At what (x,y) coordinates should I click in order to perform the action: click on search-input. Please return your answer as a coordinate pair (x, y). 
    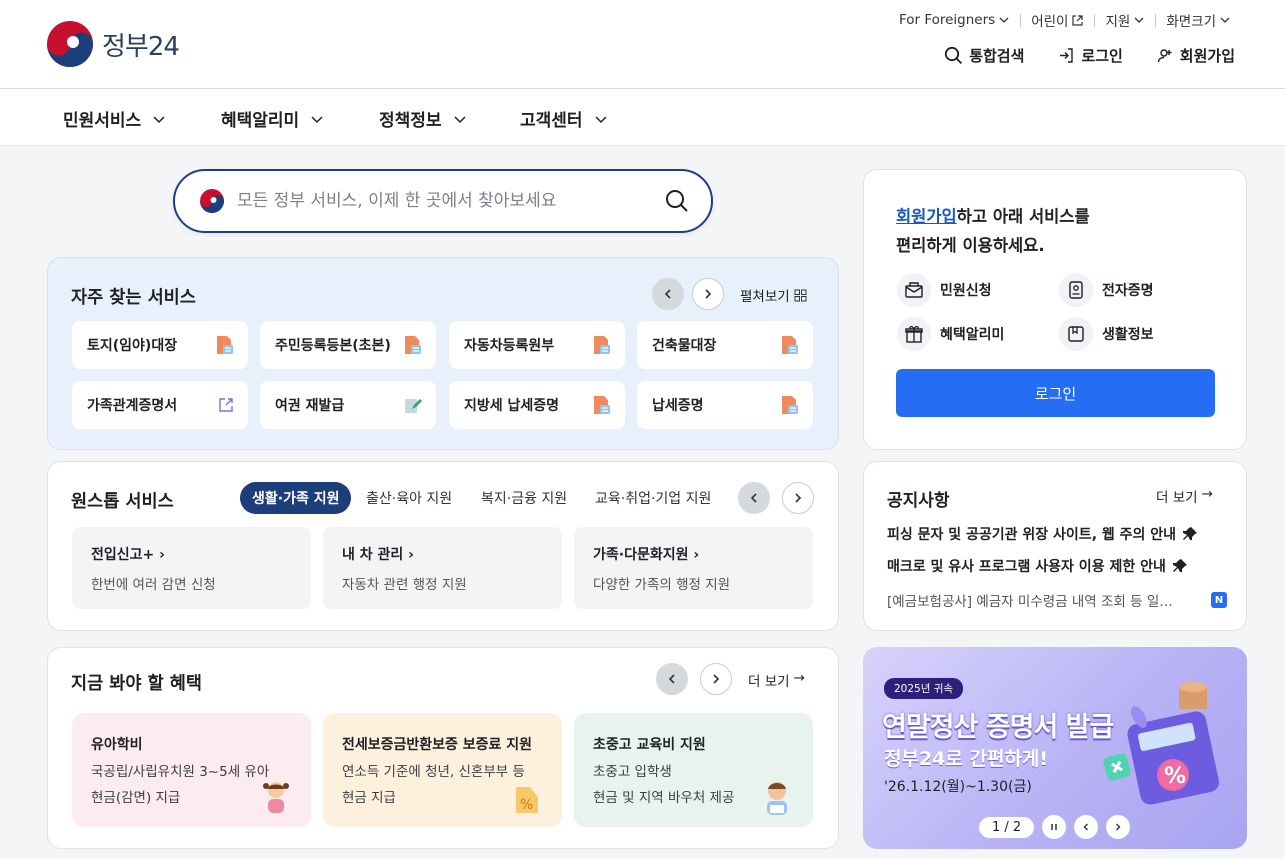
    Looking at the image, I should click on (451, 201).